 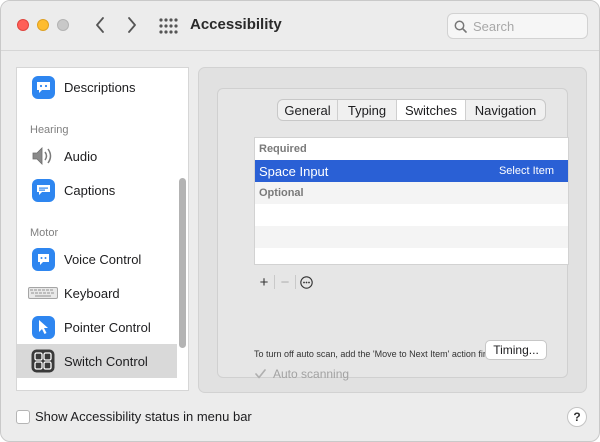 I want to click on auto-scanning-label: Auto scanning, so click(x=311, y=374).